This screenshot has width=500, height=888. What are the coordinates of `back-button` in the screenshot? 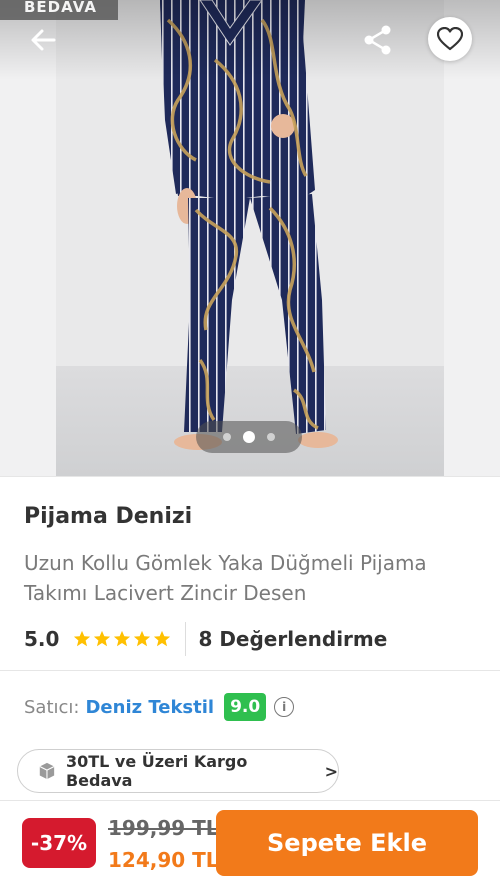 It's located at (44, 40).